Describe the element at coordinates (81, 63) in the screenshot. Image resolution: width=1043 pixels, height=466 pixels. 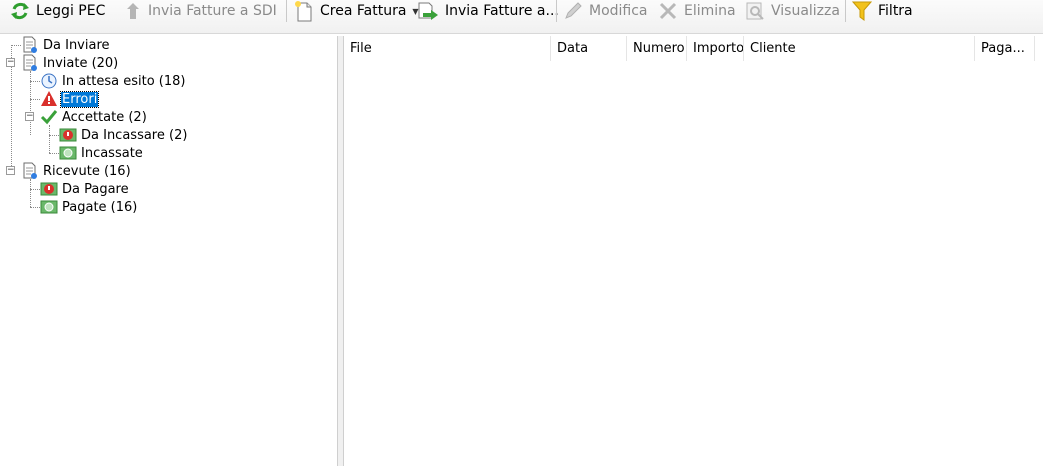
I see `tree-node-label: Inviate (20)` at that location.